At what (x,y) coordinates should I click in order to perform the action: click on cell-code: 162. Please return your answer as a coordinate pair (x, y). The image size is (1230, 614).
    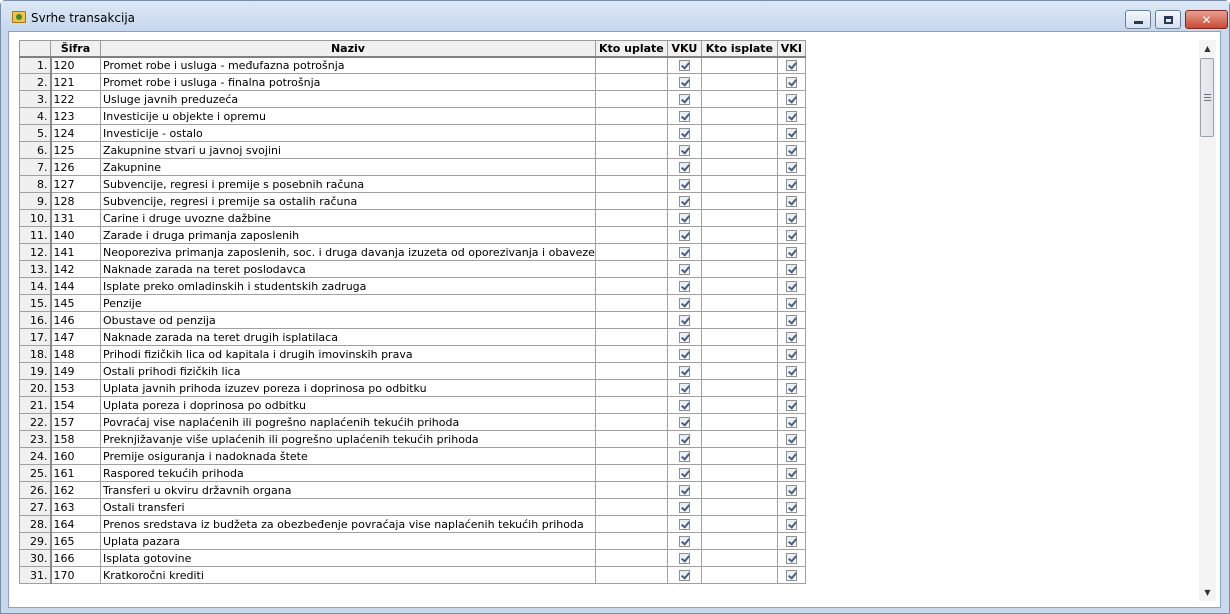
    Looking at the image, I should click on (75, 490).